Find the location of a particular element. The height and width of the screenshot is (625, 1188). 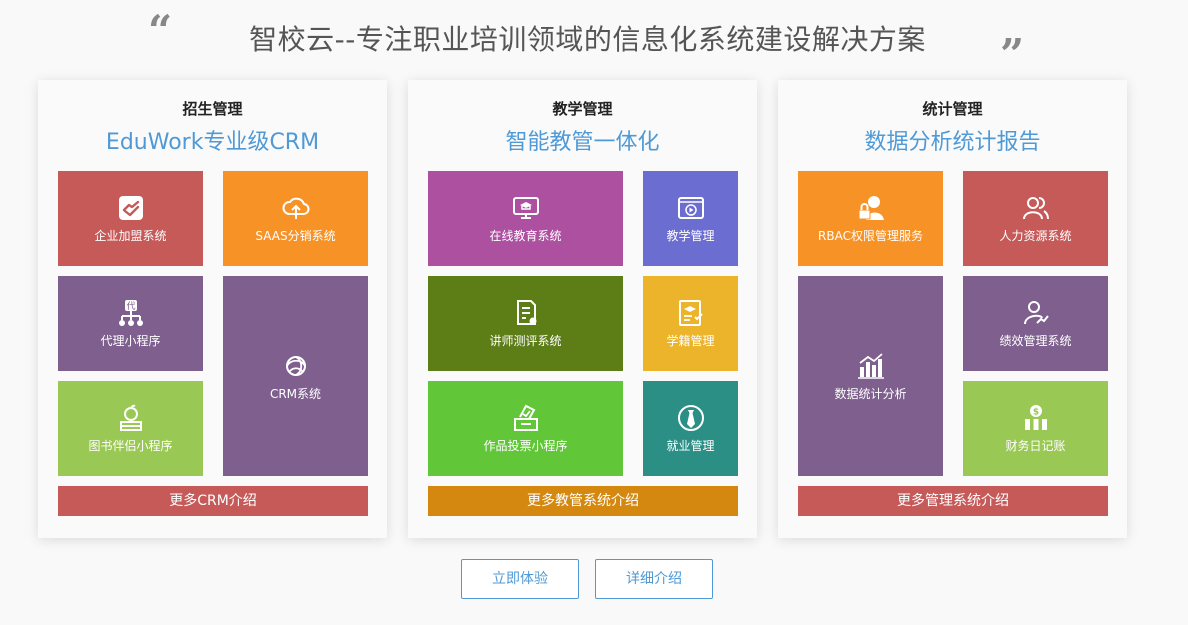

tile-teaching-management: 教学管理 is located at coordinates (690, 218).